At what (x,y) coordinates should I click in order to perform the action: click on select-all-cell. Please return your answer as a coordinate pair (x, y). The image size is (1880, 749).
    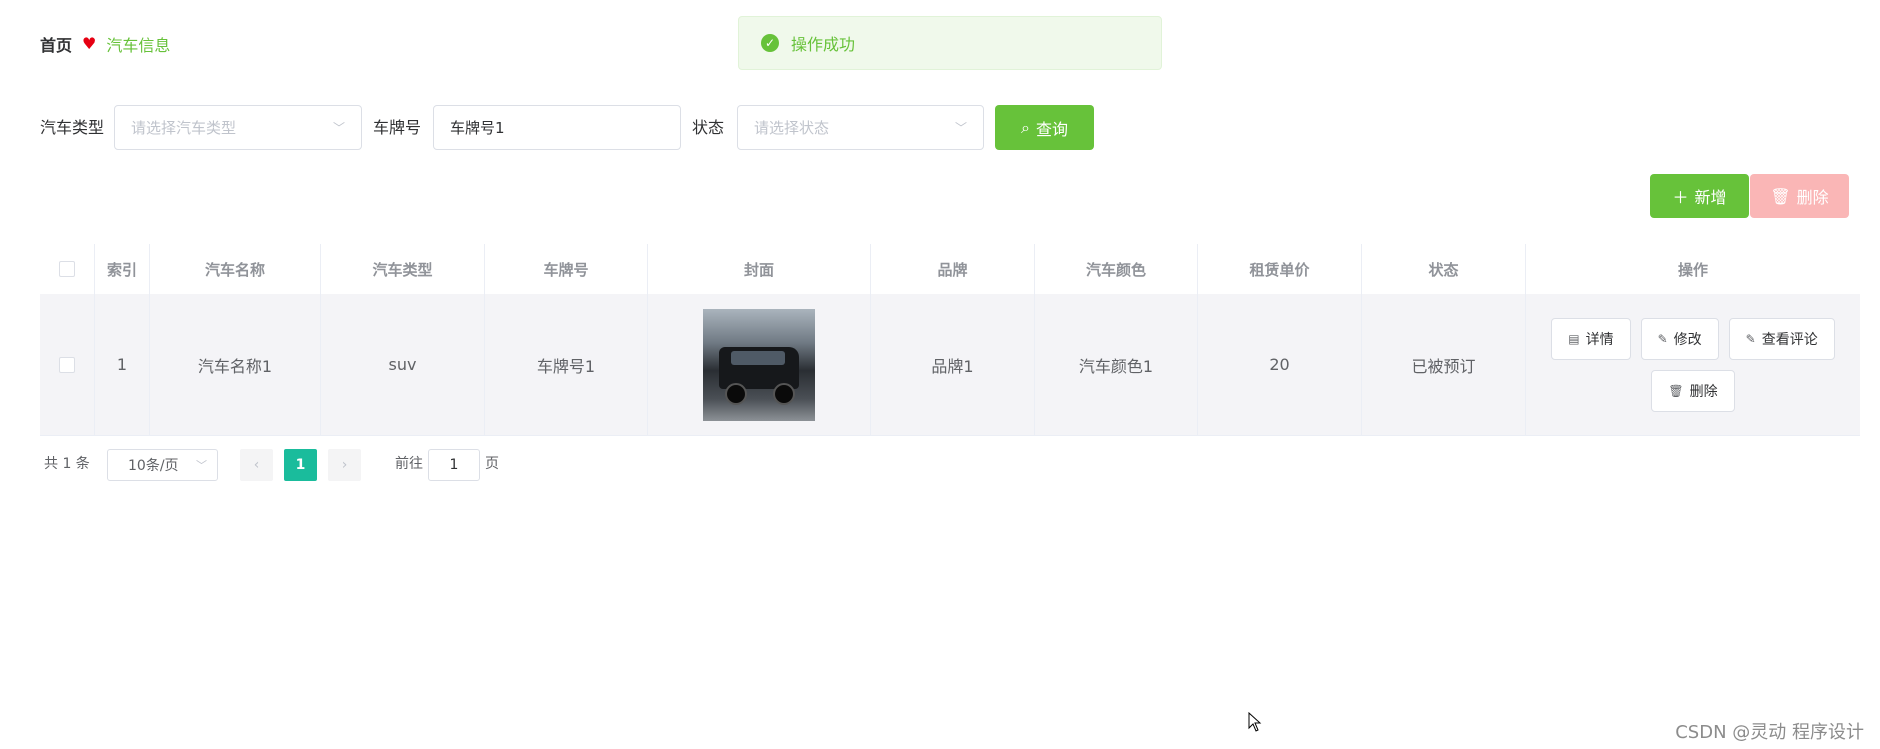
    Looking at the image, I should click on (67, 269).